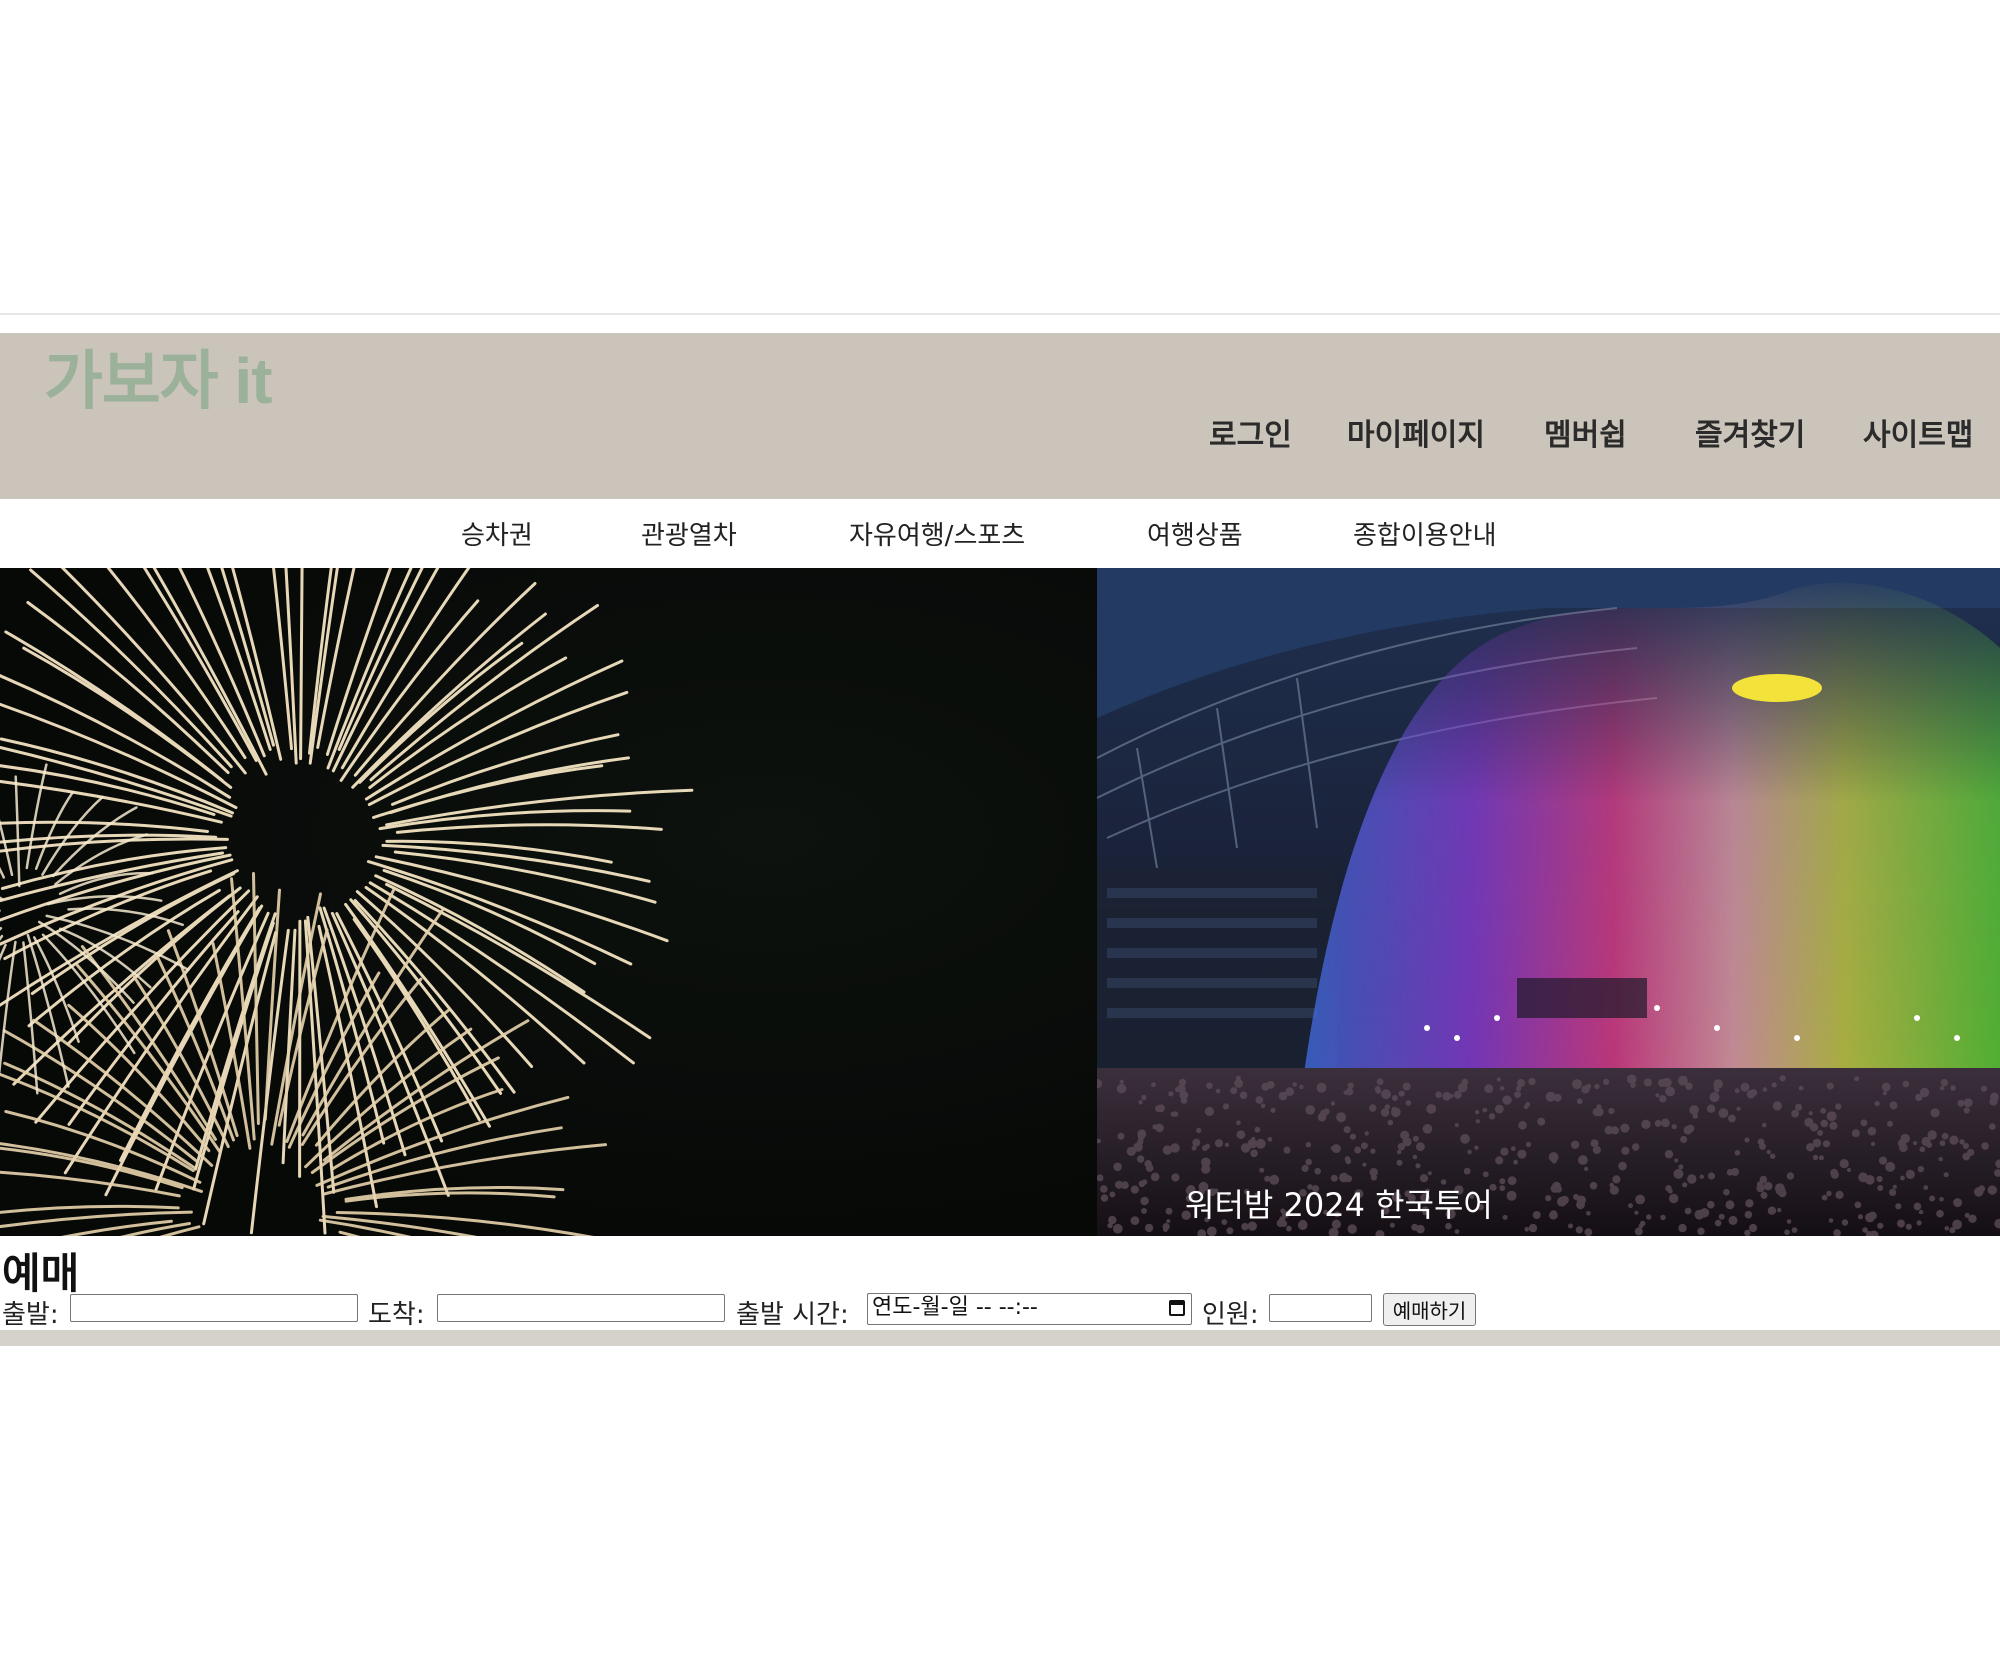  Describe the element at coordinates (1585, 432) in the screenshot. I see `membership-link: 멤버쉽` at that location.